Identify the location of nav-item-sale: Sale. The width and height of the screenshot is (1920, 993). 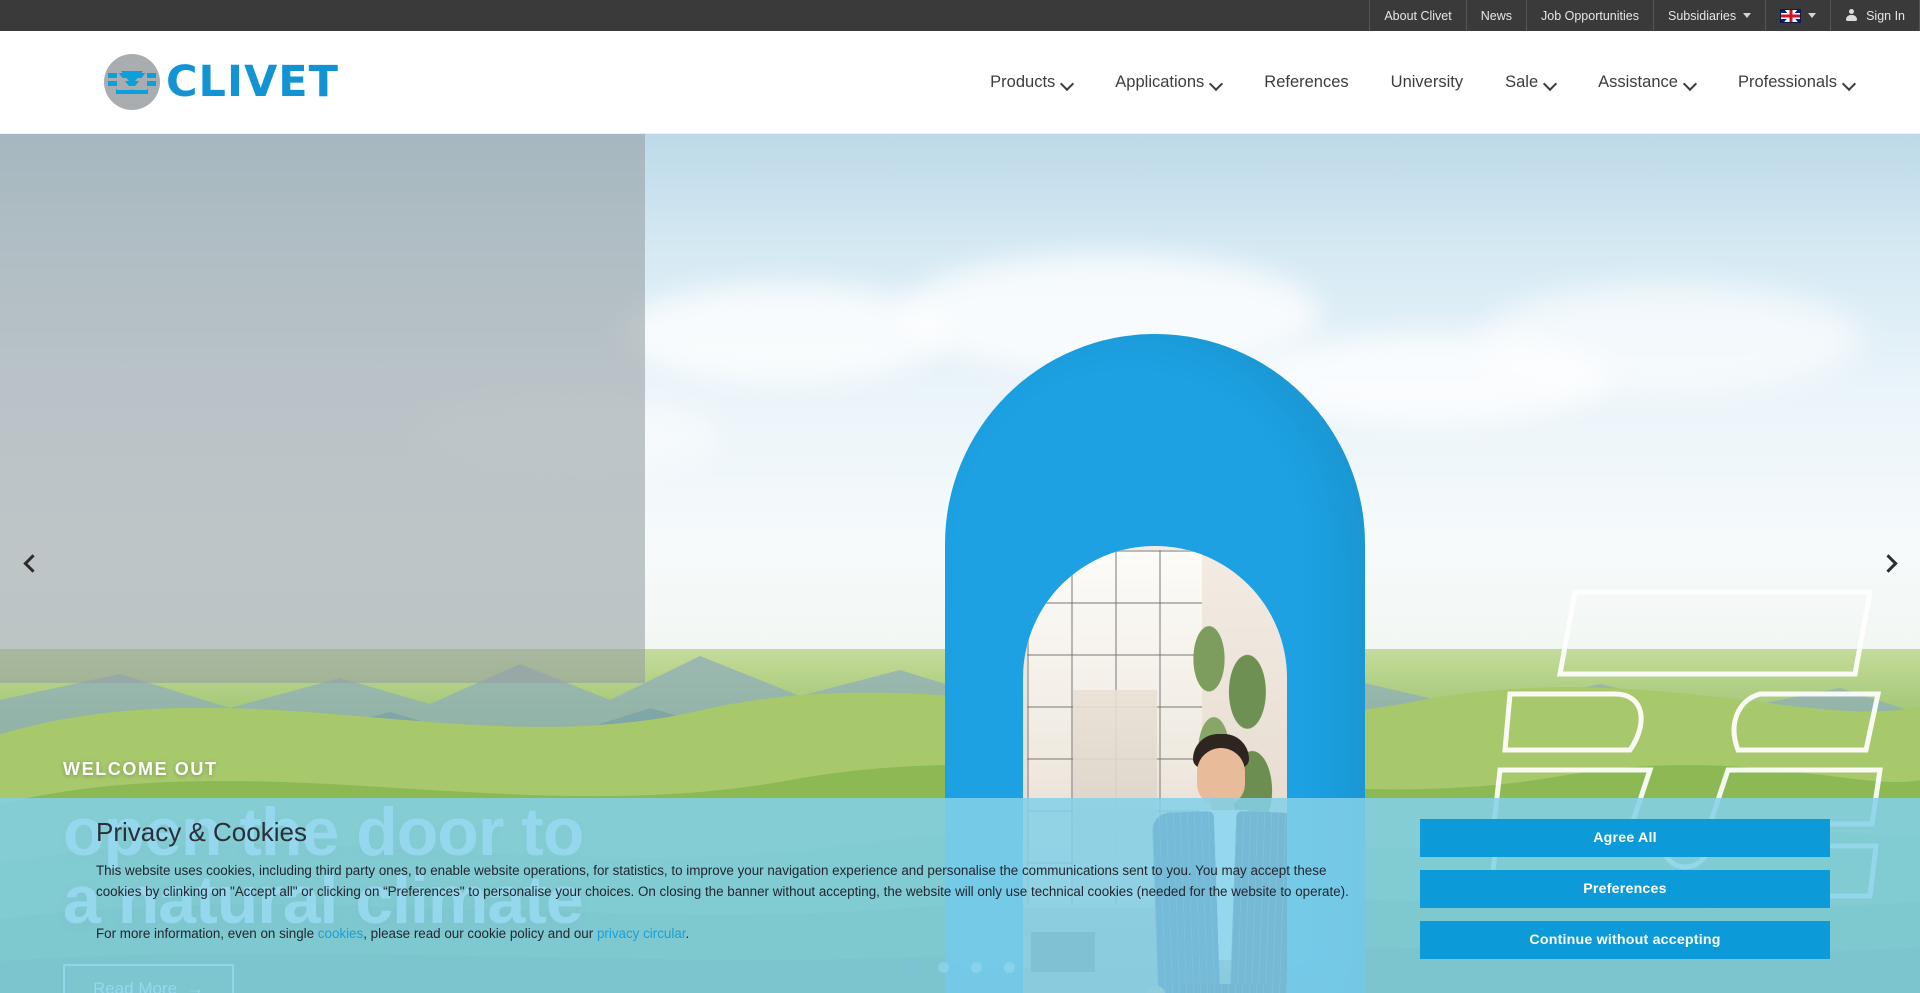
(1530, 82).